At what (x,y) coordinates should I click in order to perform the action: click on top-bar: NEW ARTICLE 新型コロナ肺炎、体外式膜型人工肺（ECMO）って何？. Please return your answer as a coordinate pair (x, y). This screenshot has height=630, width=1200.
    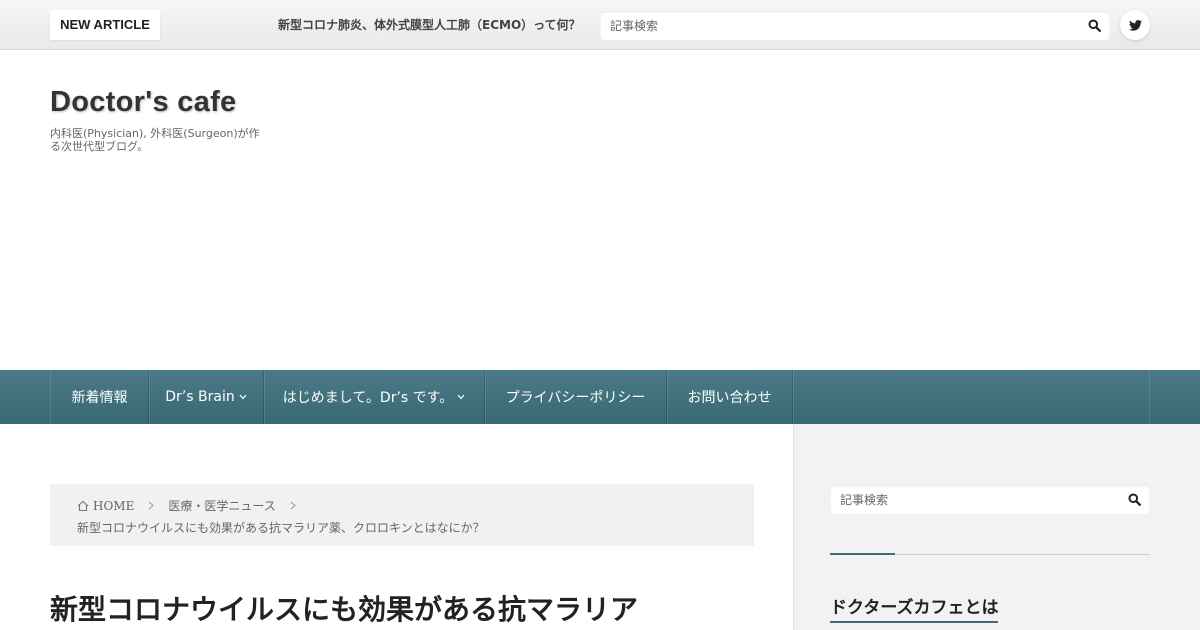
    Looking at the image, I should click on (600, 25).